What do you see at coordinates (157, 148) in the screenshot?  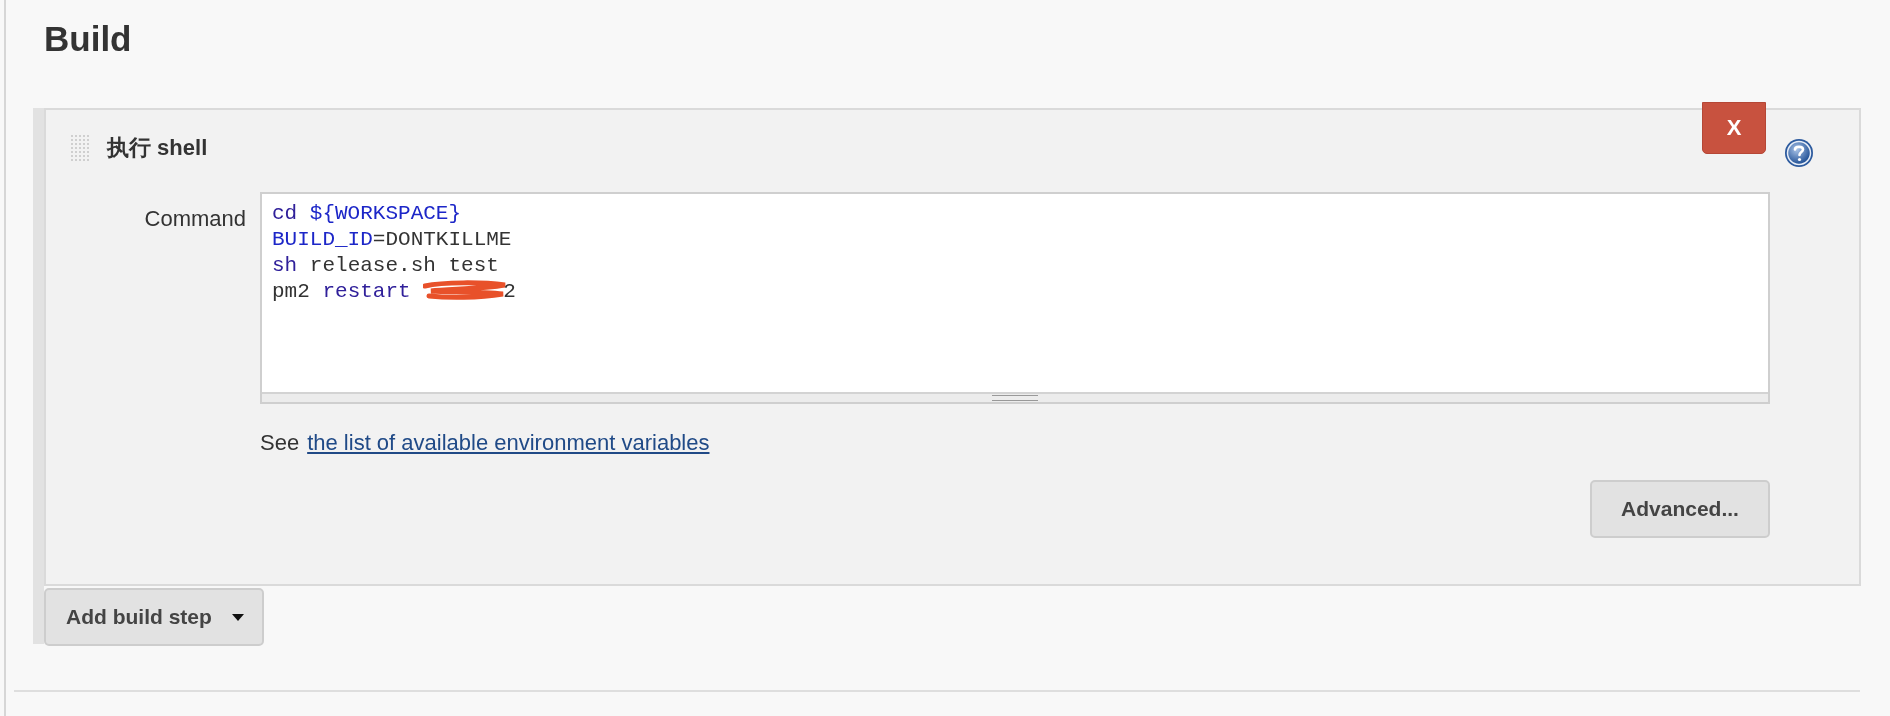 I see `step-title: 执行 shell` at bounding box center [157, 148].